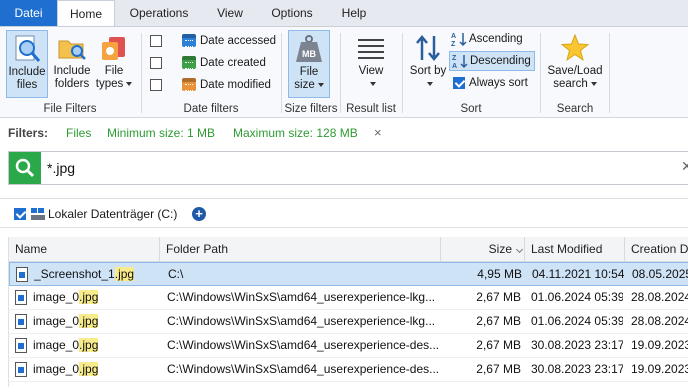  What do you see at coordinates (112, 214) in the screenshot?
I see `location-name: Lokaler Datenträger (C:)` at bounding box center [112, 214].